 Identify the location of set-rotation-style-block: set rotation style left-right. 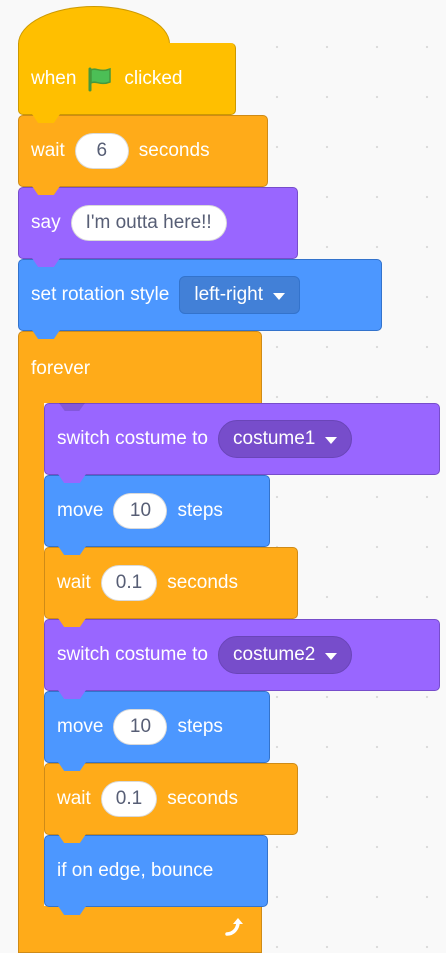
(200, 299).